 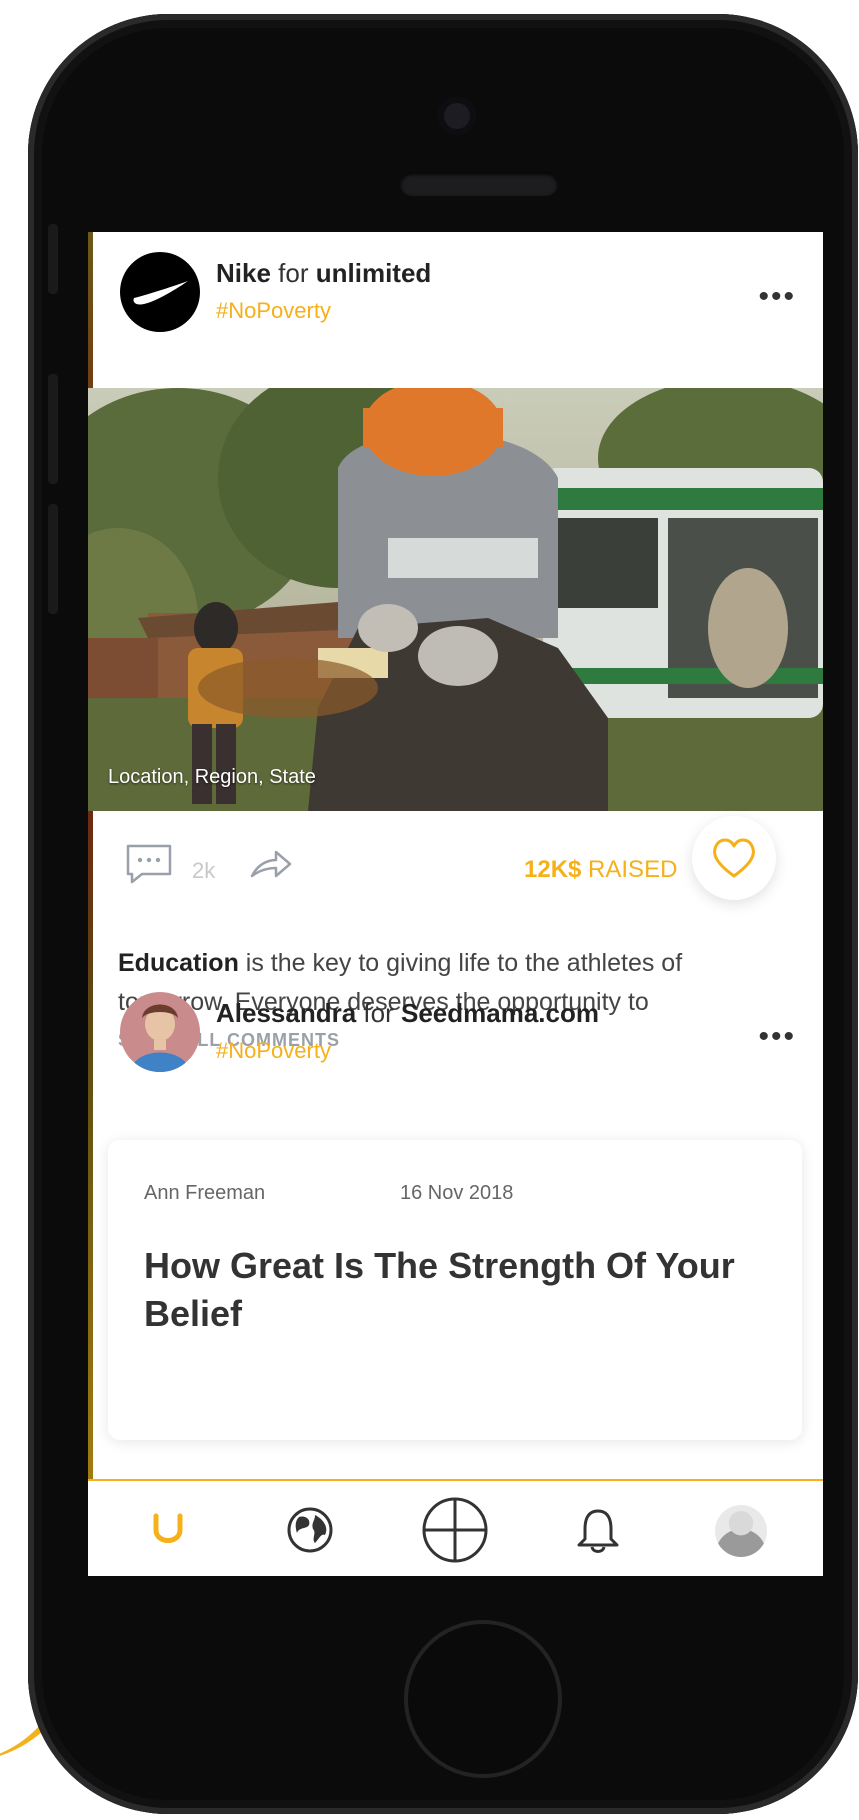 I want to click on post-organization: Seedmama.com, so click(x=500, y=1013).